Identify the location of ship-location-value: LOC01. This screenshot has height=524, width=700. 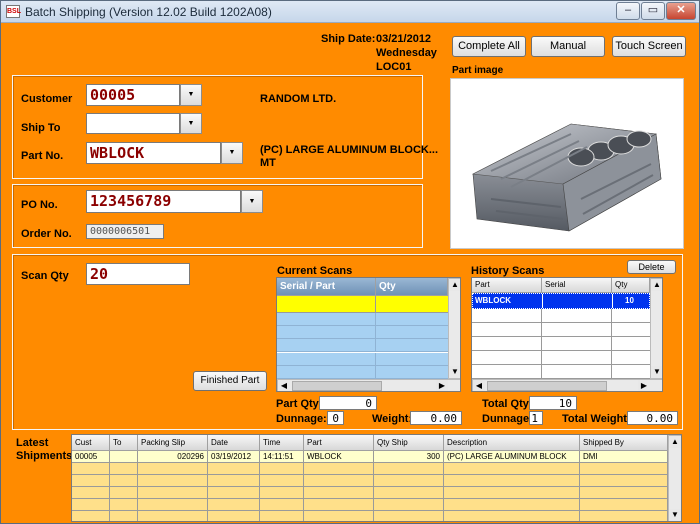
(394, 67).